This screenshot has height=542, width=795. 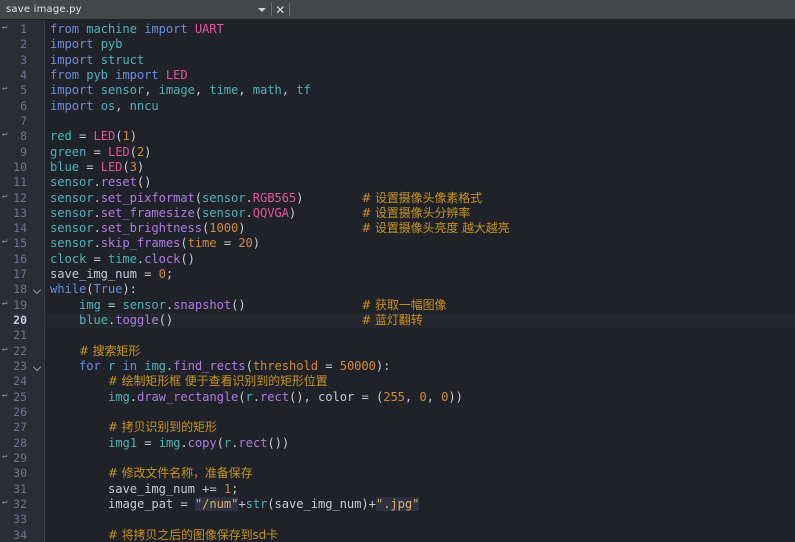 I want to click on code-comment: # 蓝灯翻转, so click(x=392, y=320).